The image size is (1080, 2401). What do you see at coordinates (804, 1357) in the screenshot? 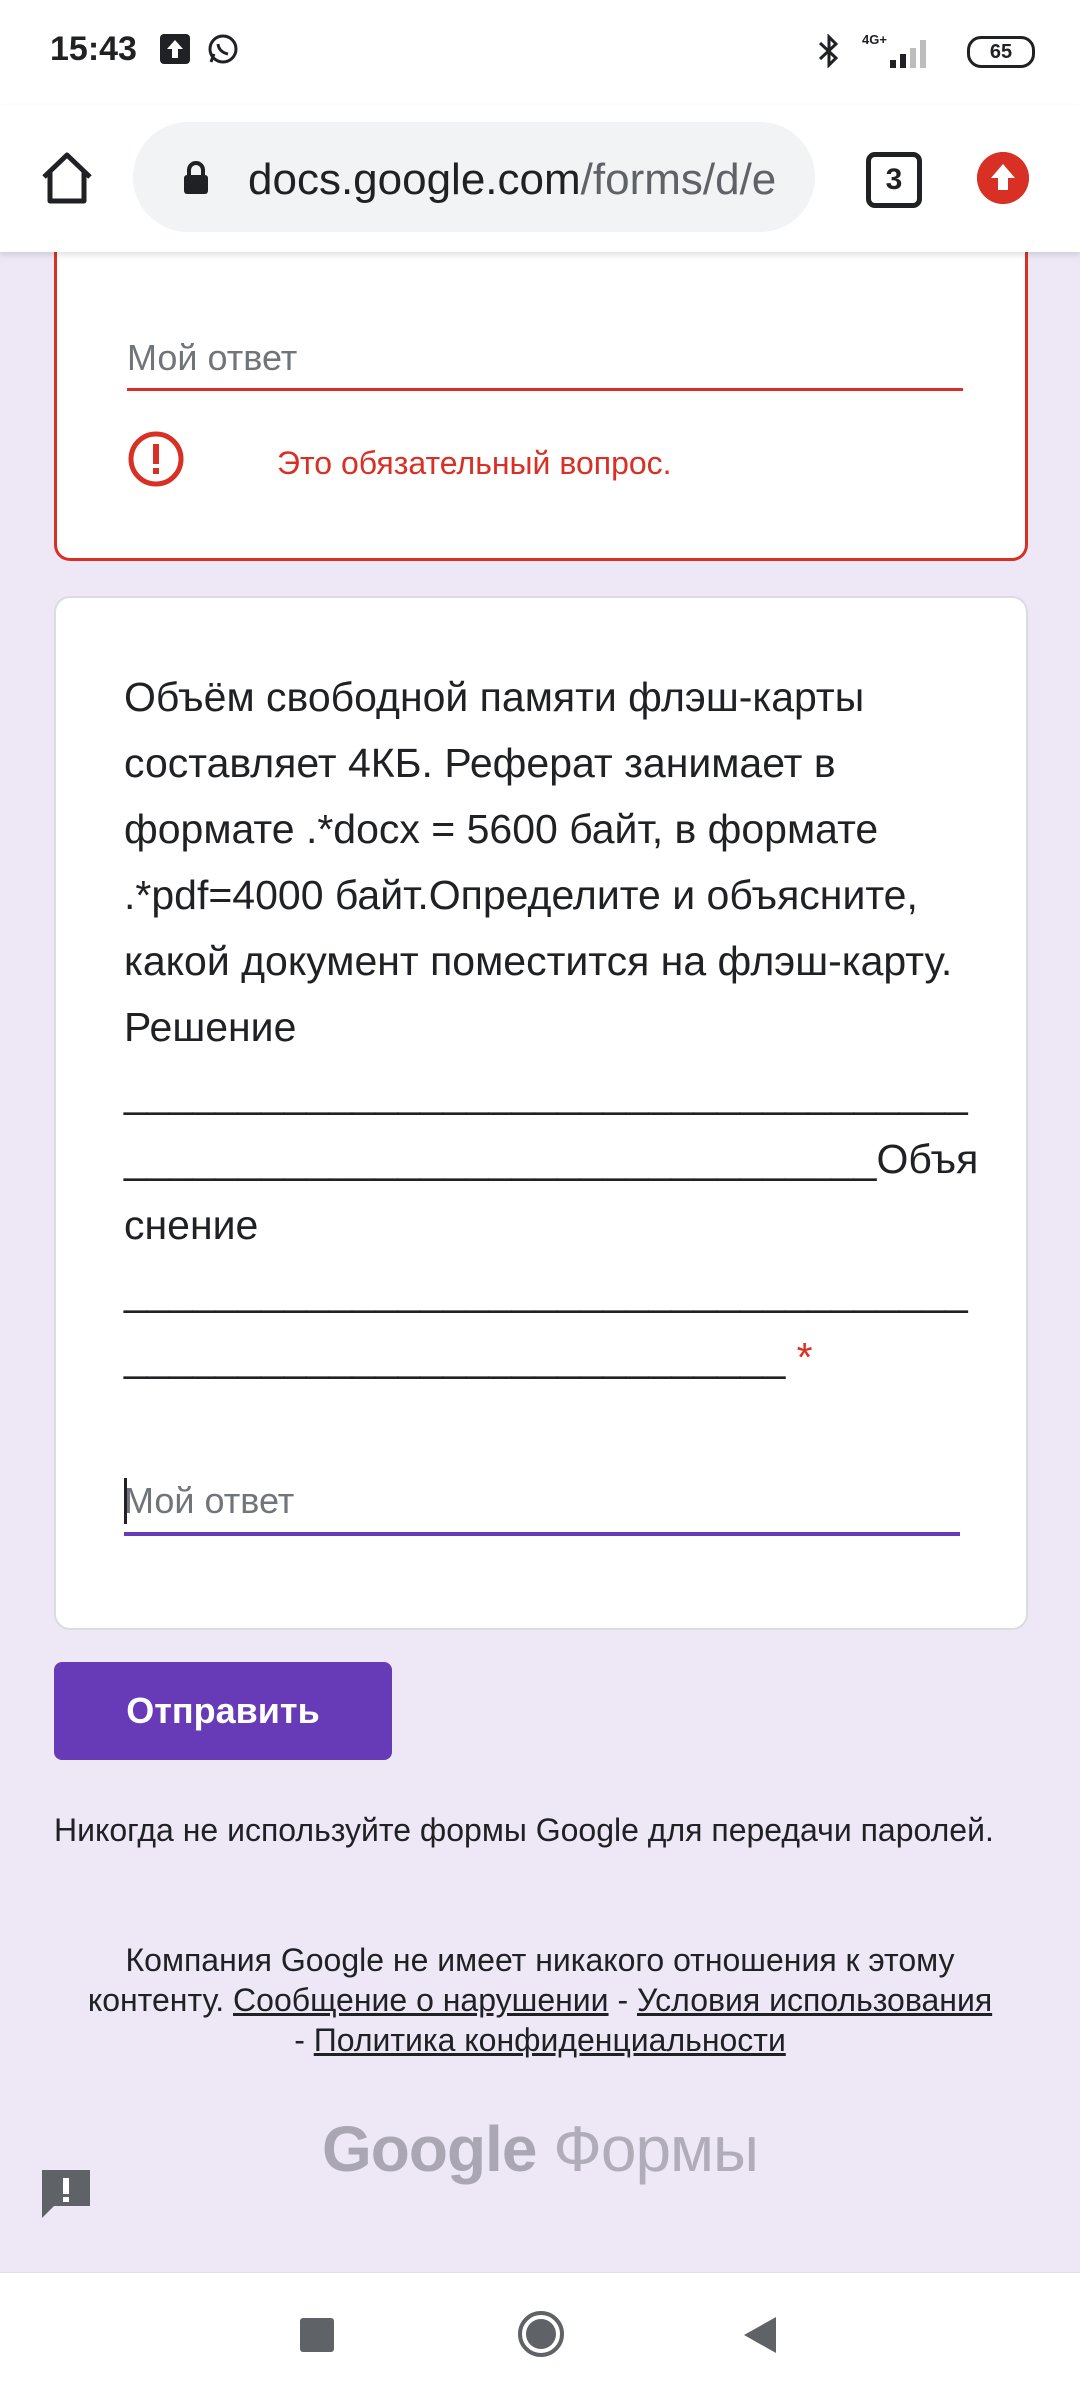
I see `required-asterisk: *` at bounding box center [804, 1357].